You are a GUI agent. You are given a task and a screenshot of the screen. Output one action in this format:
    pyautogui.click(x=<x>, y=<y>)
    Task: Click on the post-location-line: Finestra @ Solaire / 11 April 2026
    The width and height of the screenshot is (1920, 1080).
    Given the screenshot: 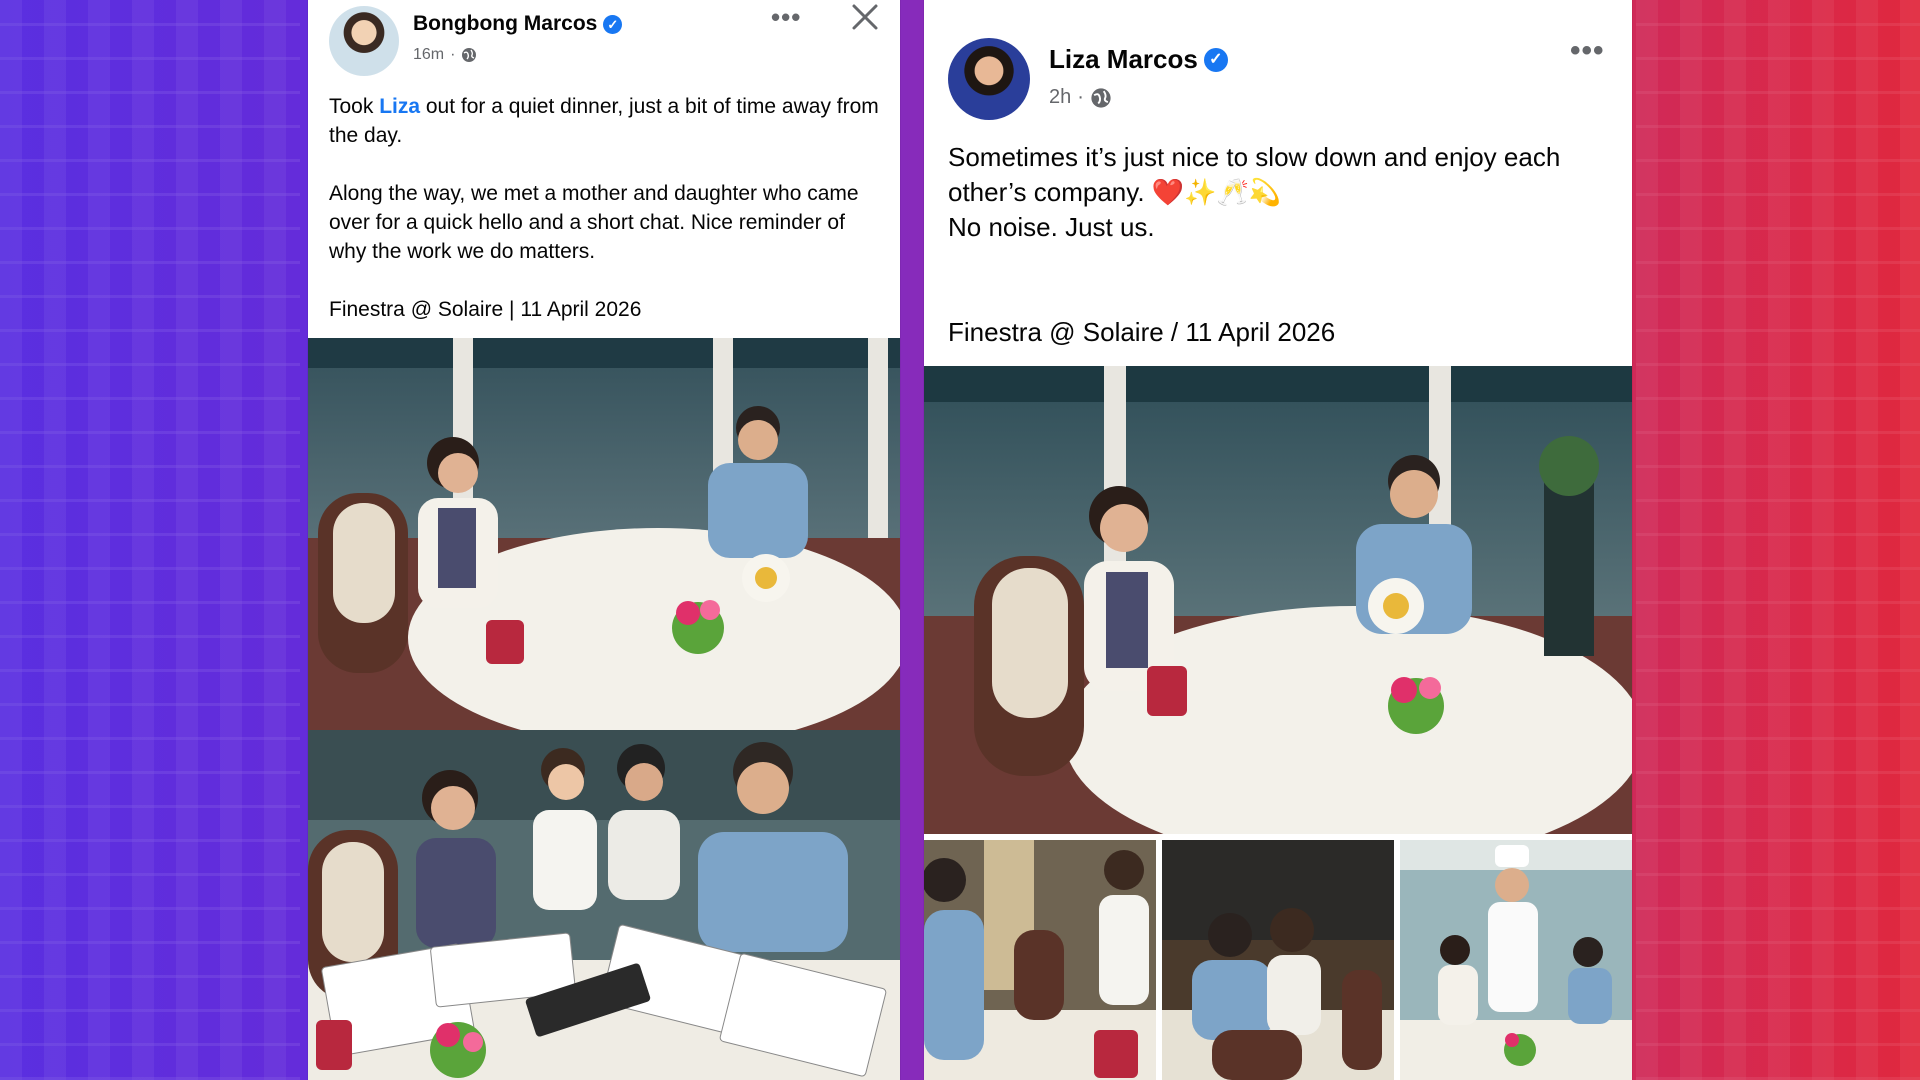 What is the action you would take?
    pyautogui.click(x=1142, y=332)
    